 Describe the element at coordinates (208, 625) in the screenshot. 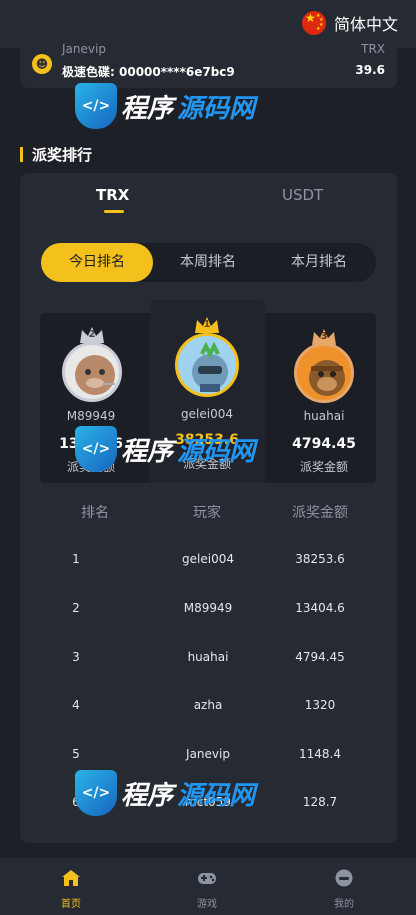

I see `table-row: 2 M89949 13404.6` at that location.